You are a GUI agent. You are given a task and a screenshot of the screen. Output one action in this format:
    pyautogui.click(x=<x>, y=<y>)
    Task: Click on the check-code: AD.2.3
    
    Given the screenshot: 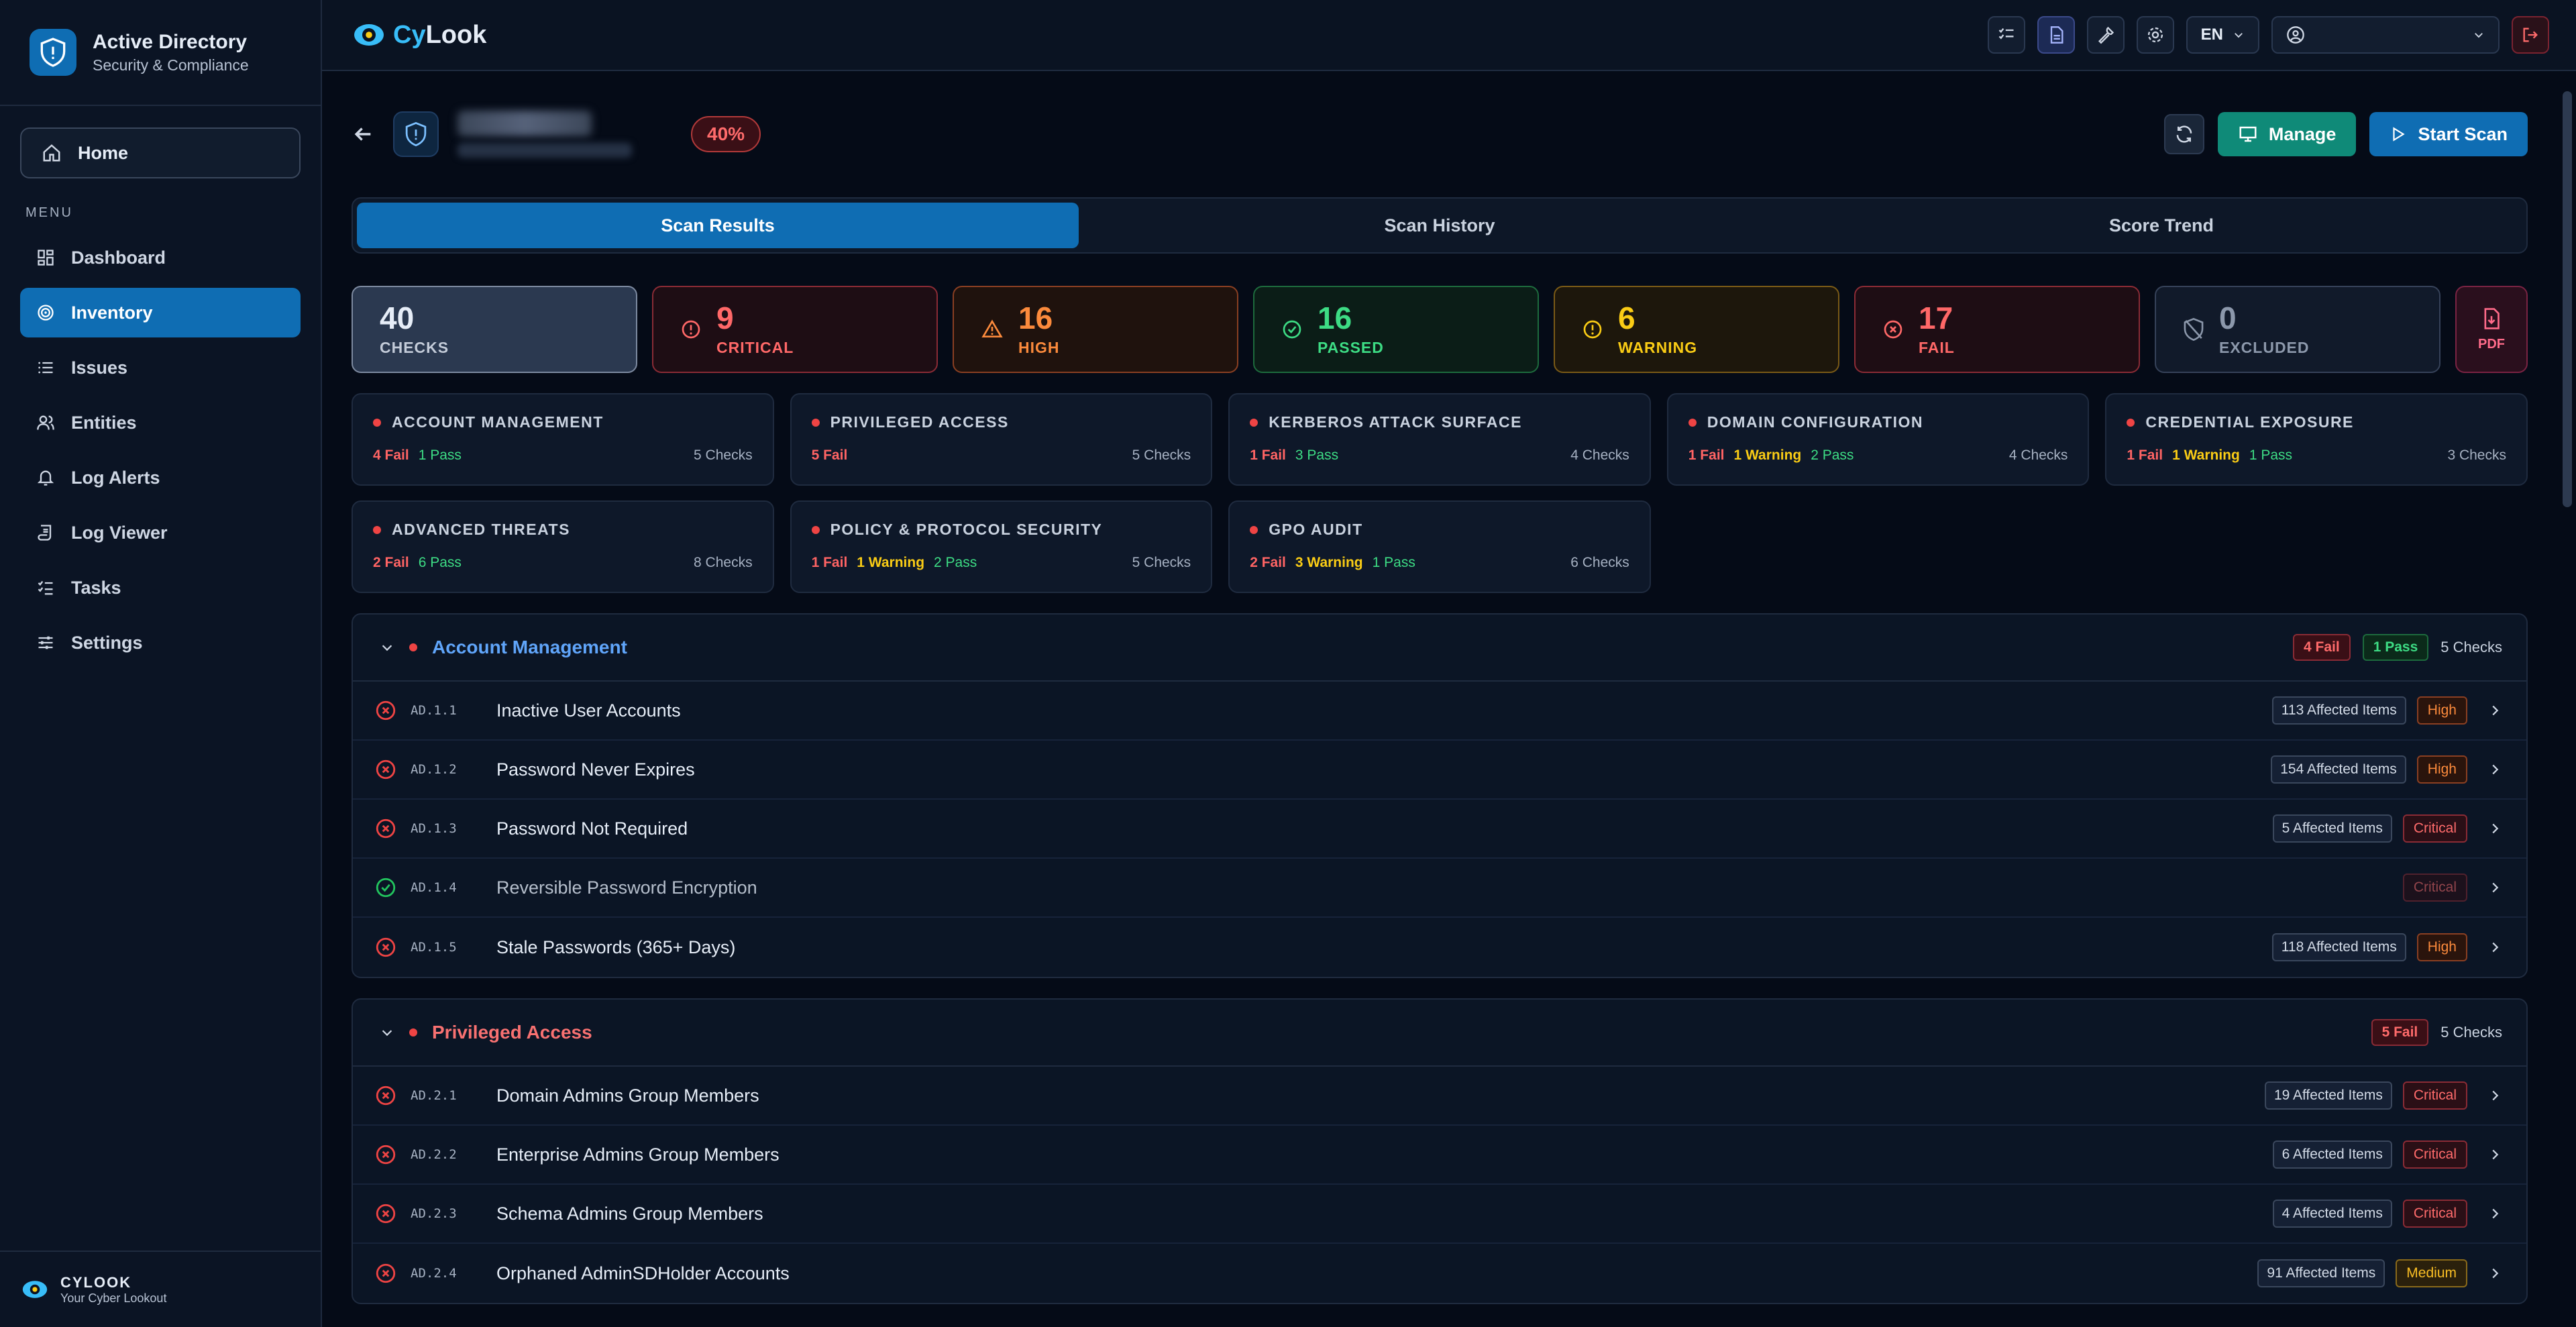 What is the action you would take?
    pyautogui.click(x=434, y=1213)
    